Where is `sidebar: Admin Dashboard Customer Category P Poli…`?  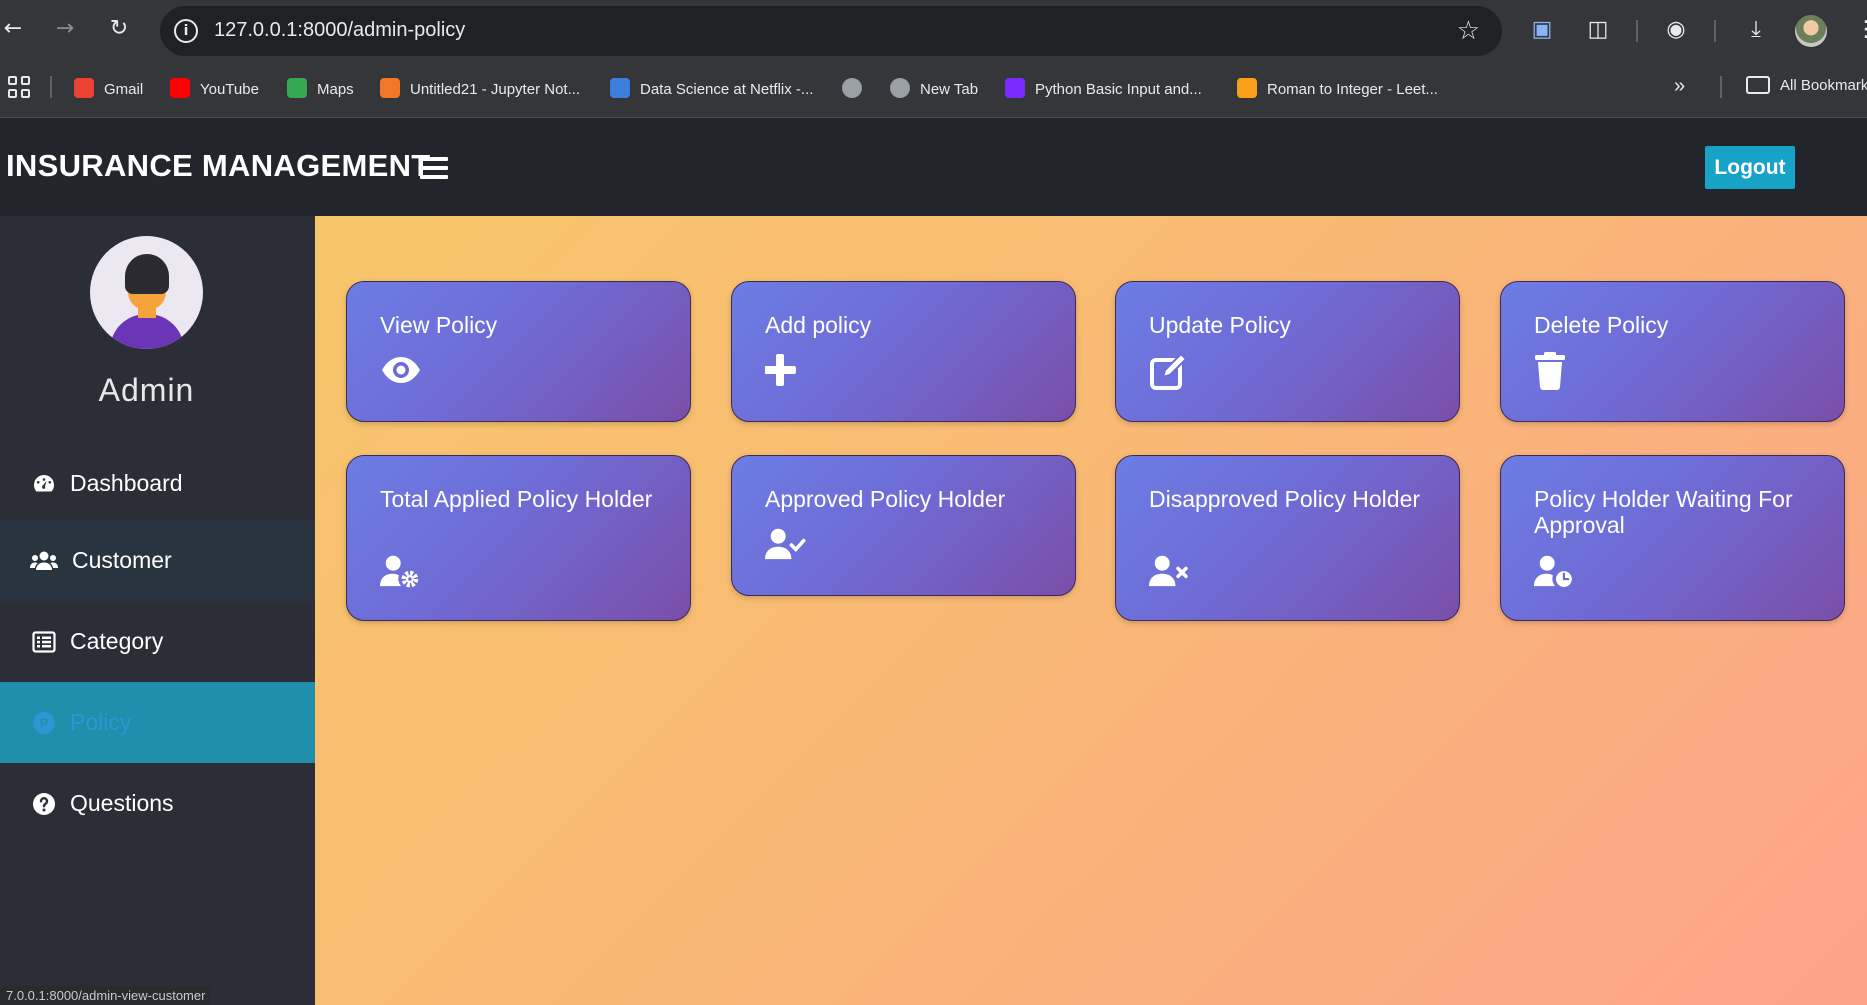 sidebar: Admin Dashboard Customer Category P Poli… is located at coordinates (157, 610).